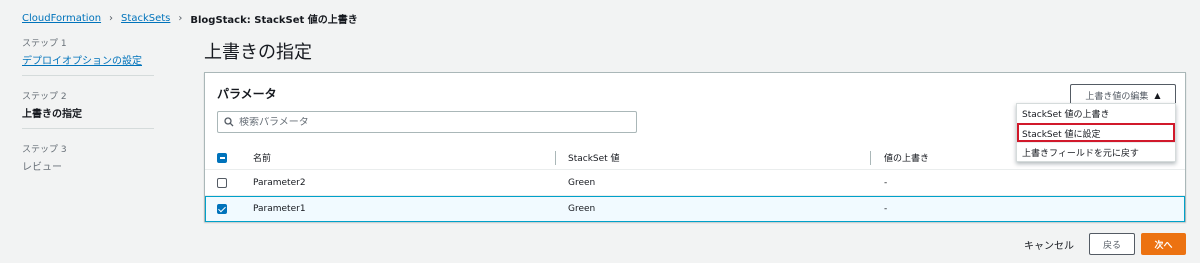 This screenshot has height=263, width=1200. What do you see at coordinates (88, 161) in the screenshot?
I see `wizard-step-3: ステップ 3 レビュー` at bounding box center [88, 161].